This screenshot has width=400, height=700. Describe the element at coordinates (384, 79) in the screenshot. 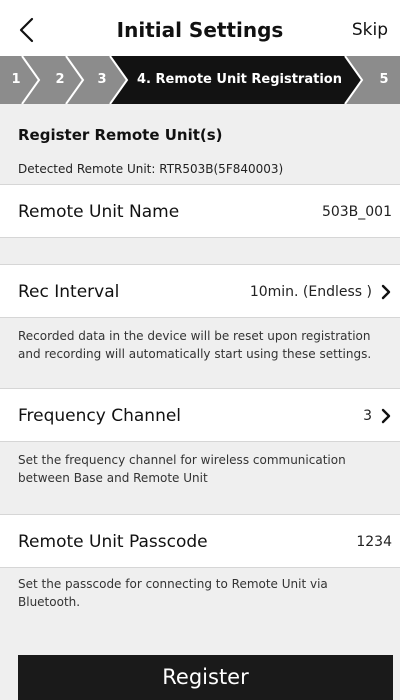

I see `step-5: 5` at that location.